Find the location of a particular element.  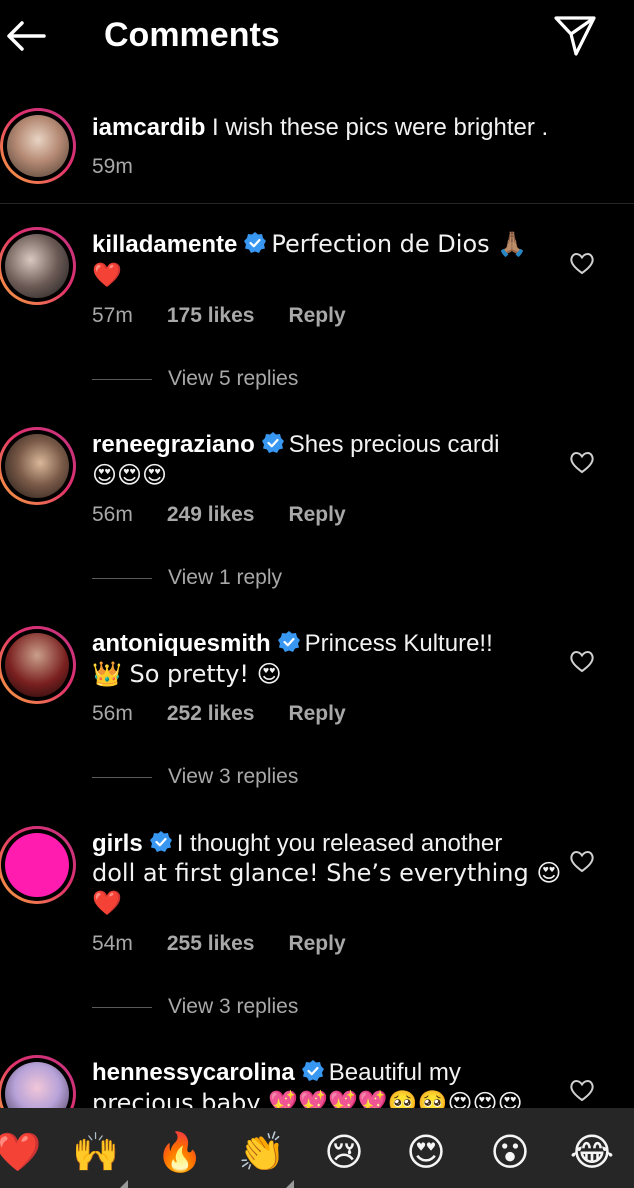

comment-text: Beautiful my is located at coordinates (394, 1072).